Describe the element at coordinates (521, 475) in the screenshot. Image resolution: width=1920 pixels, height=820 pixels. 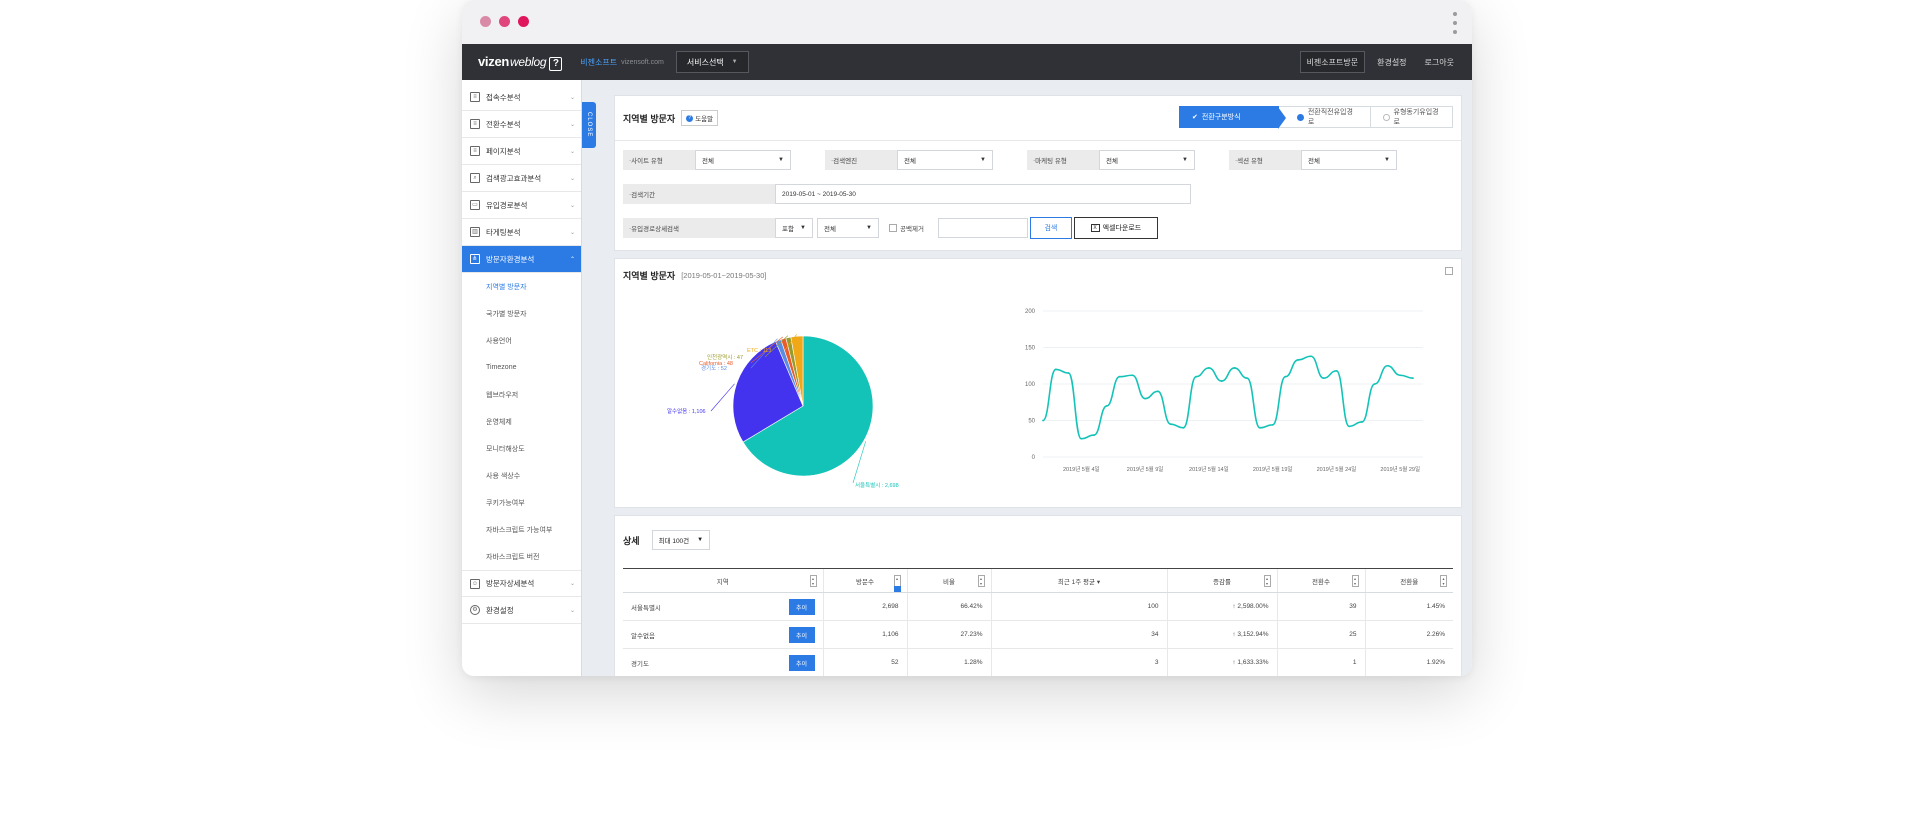
I see `sidebar-sub-item: 사용 색상수` at that location.